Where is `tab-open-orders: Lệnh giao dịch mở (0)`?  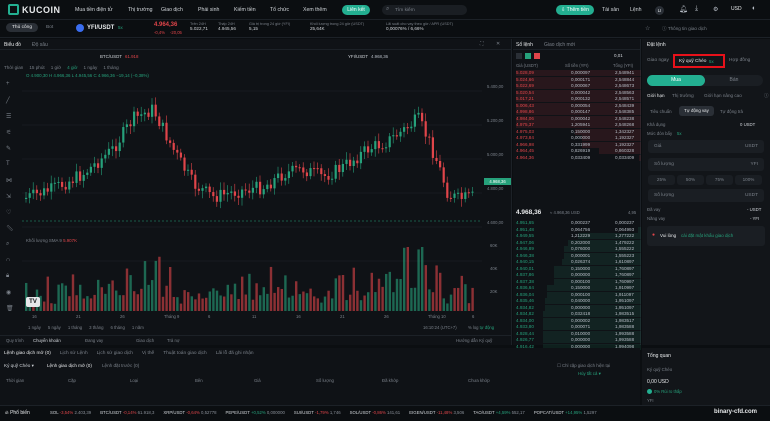 tab-open-orders: Lệnh giao dịch mở (0) is located at coordinates (27, 353).